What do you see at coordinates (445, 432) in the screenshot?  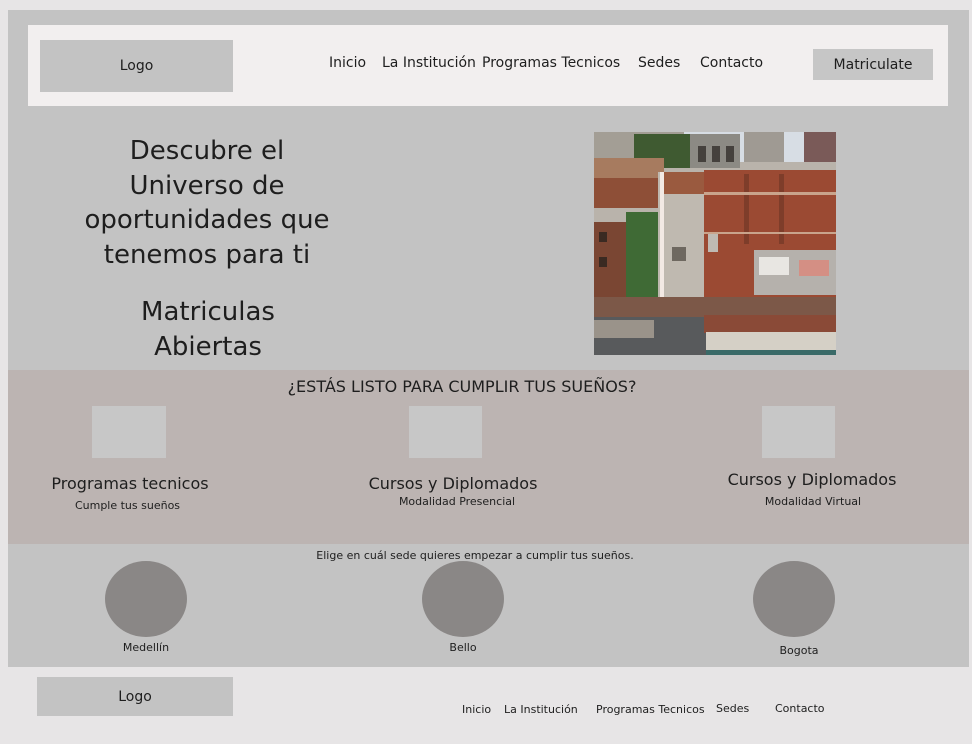 I see `presencial-card-image` at bounding box center [445, 432].